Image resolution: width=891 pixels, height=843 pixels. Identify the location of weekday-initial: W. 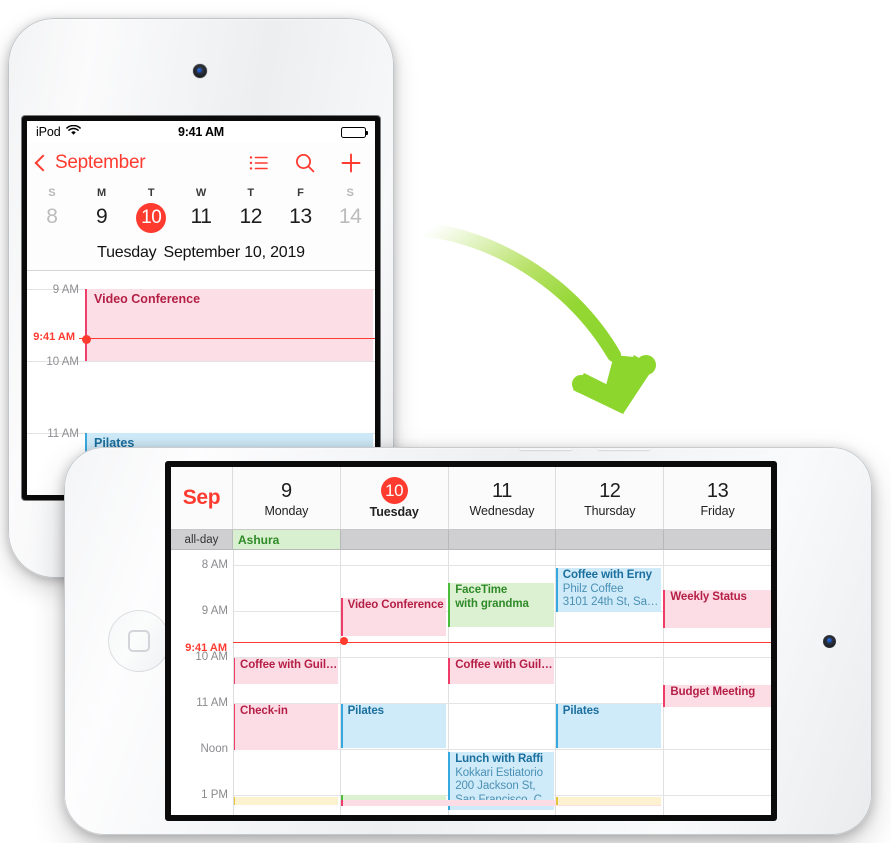
(201, 193).